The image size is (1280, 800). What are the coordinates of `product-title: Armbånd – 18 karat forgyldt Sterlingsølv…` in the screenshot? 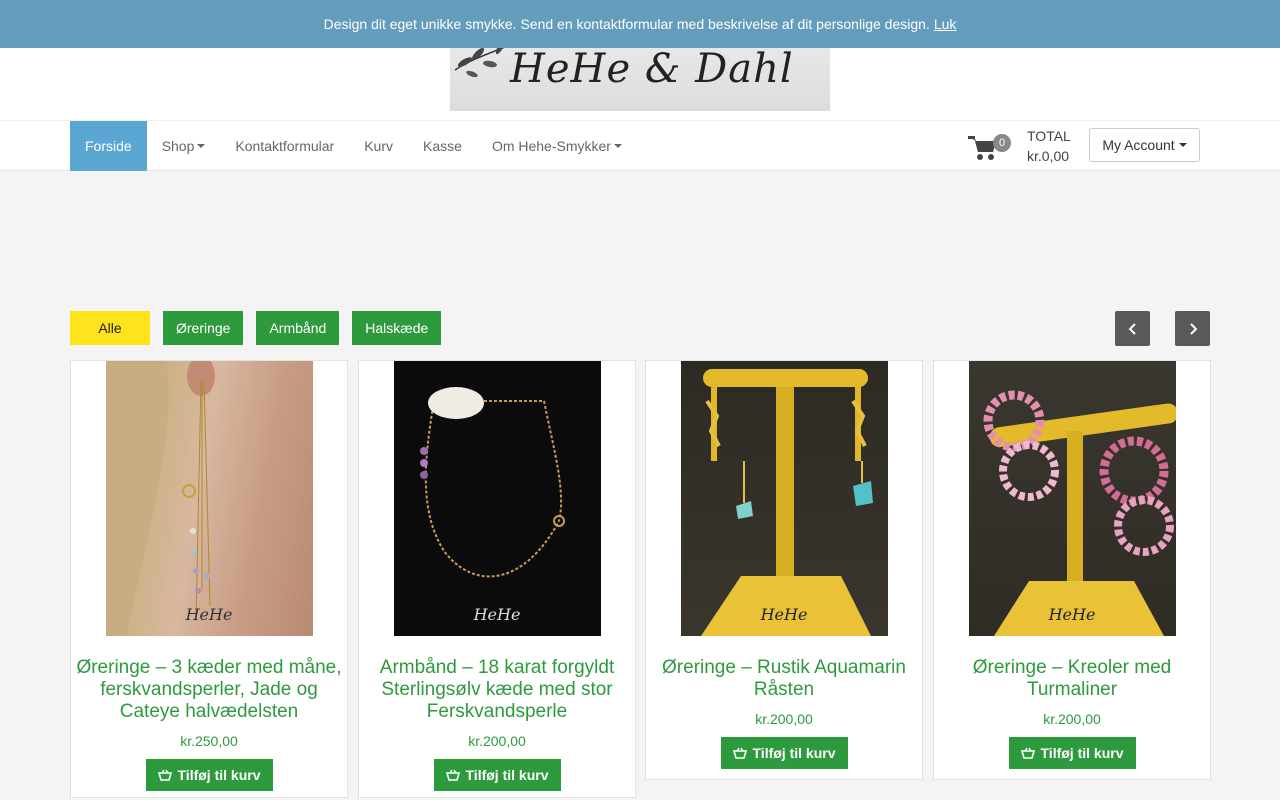 It's located at (497, 690).